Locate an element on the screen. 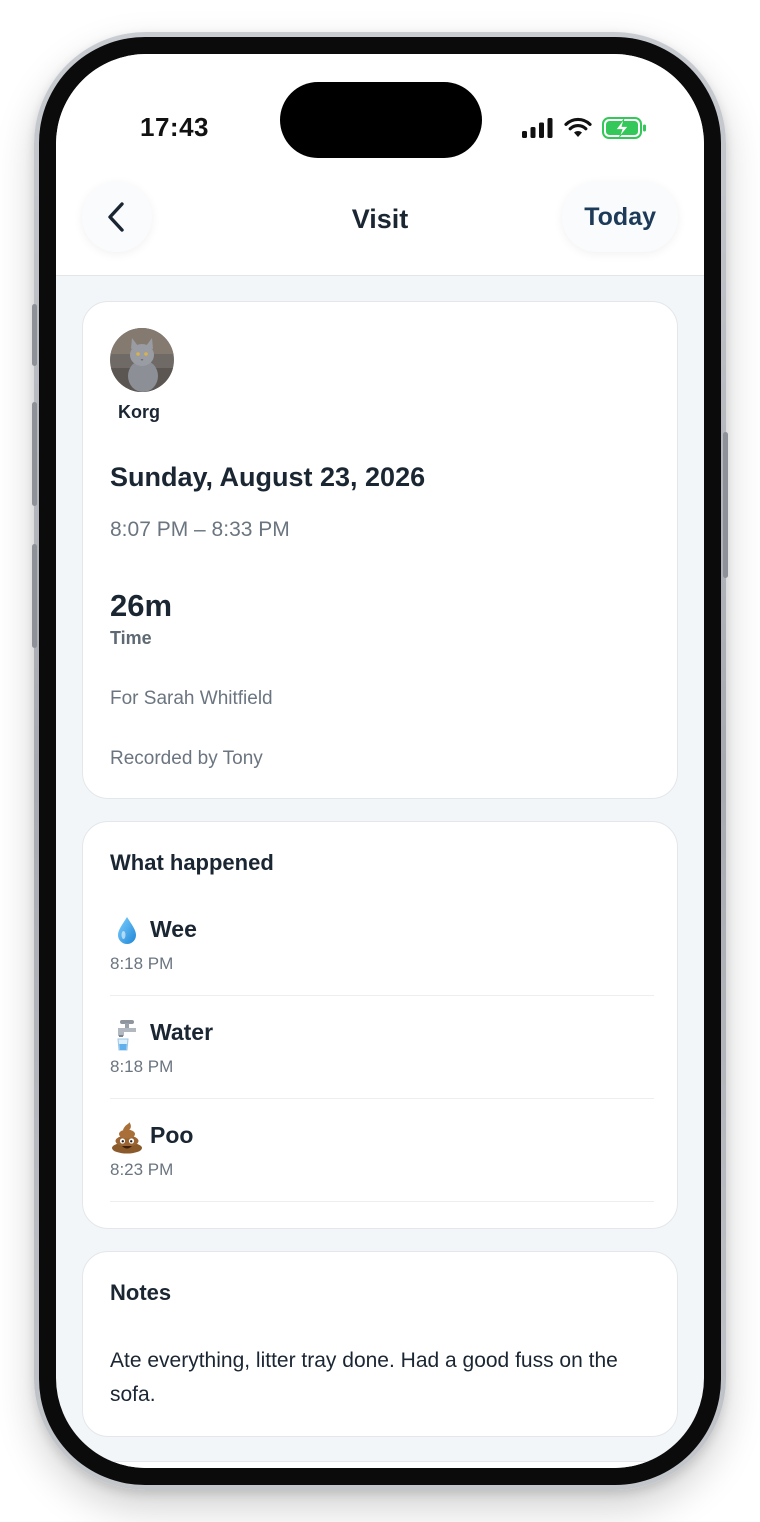  section-title-what-happened: What happened is located at coordinates (192, 862).